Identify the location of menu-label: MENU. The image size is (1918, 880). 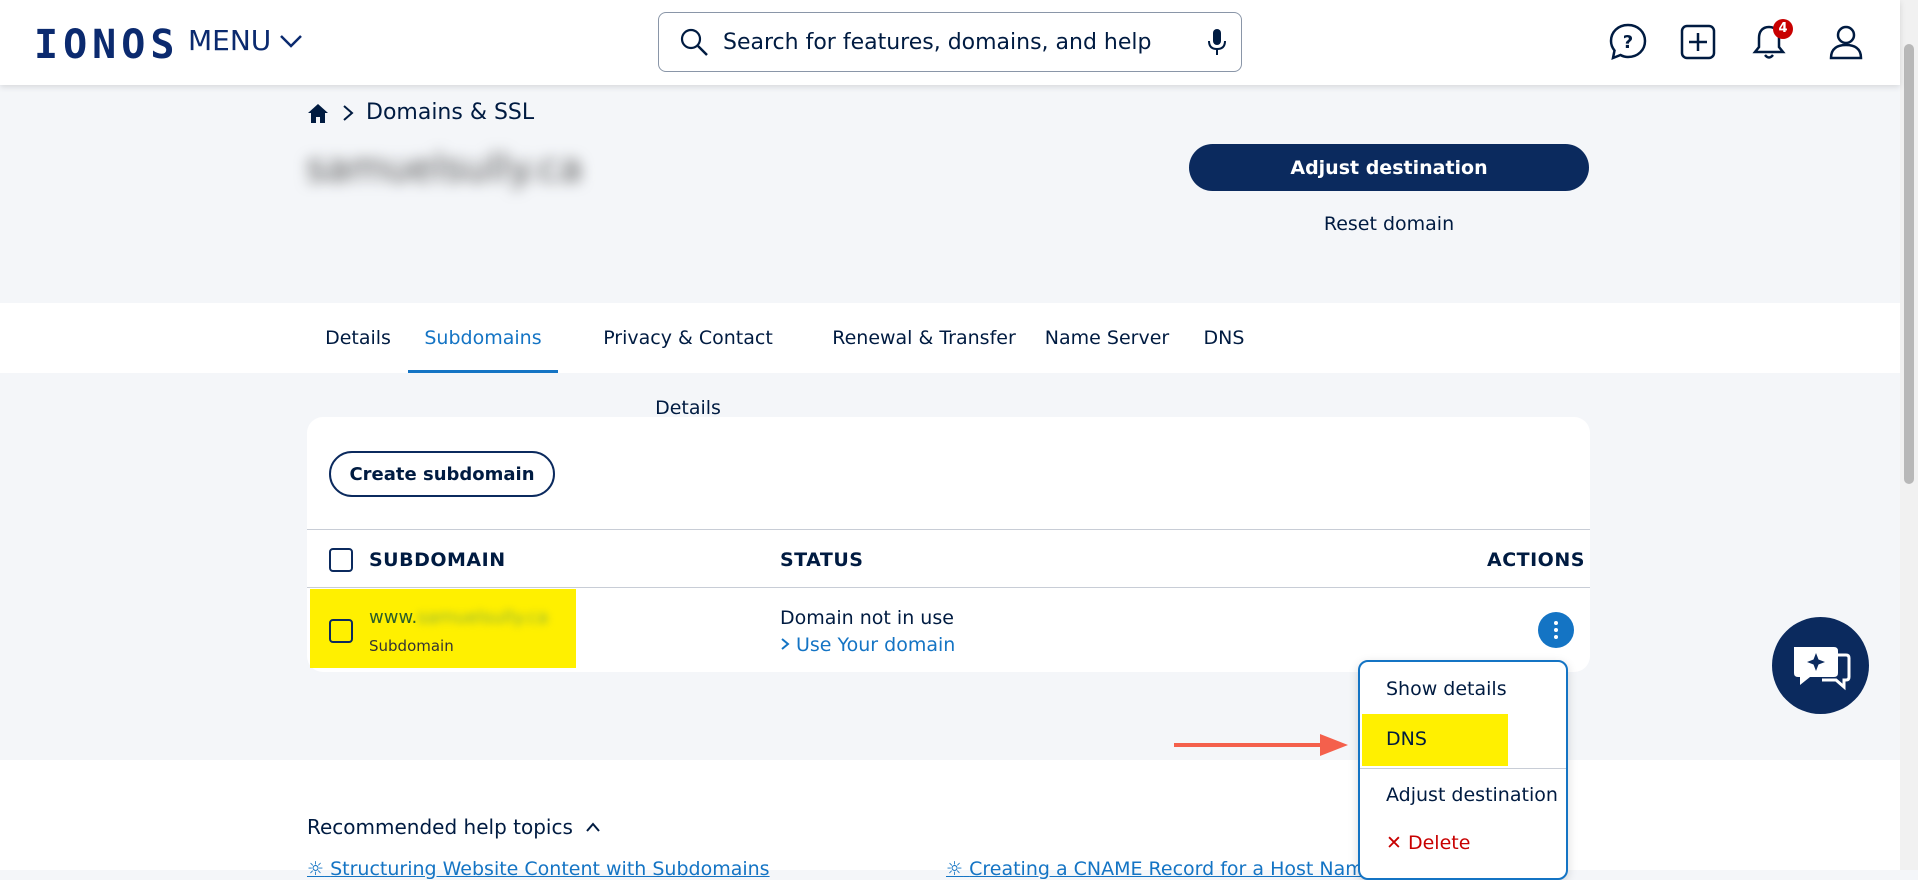
(230, 40).